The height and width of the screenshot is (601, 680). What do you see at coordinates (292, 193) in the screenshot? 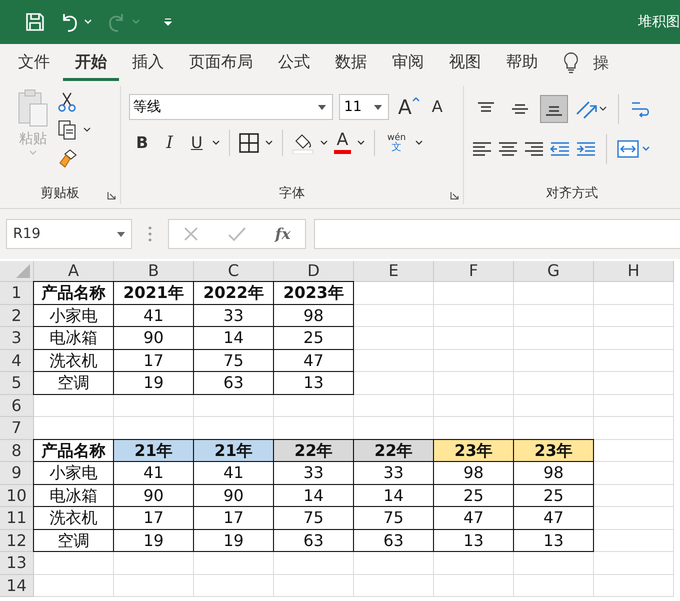
I see `group-label: 字体` at bounding box center [292, 193].